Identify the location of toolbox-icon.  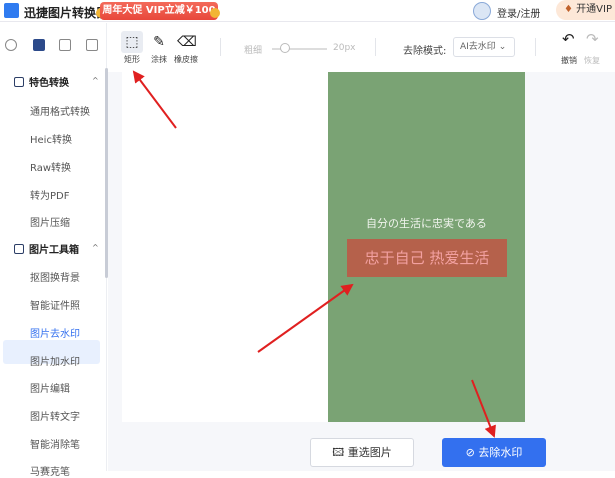
(19, 249).